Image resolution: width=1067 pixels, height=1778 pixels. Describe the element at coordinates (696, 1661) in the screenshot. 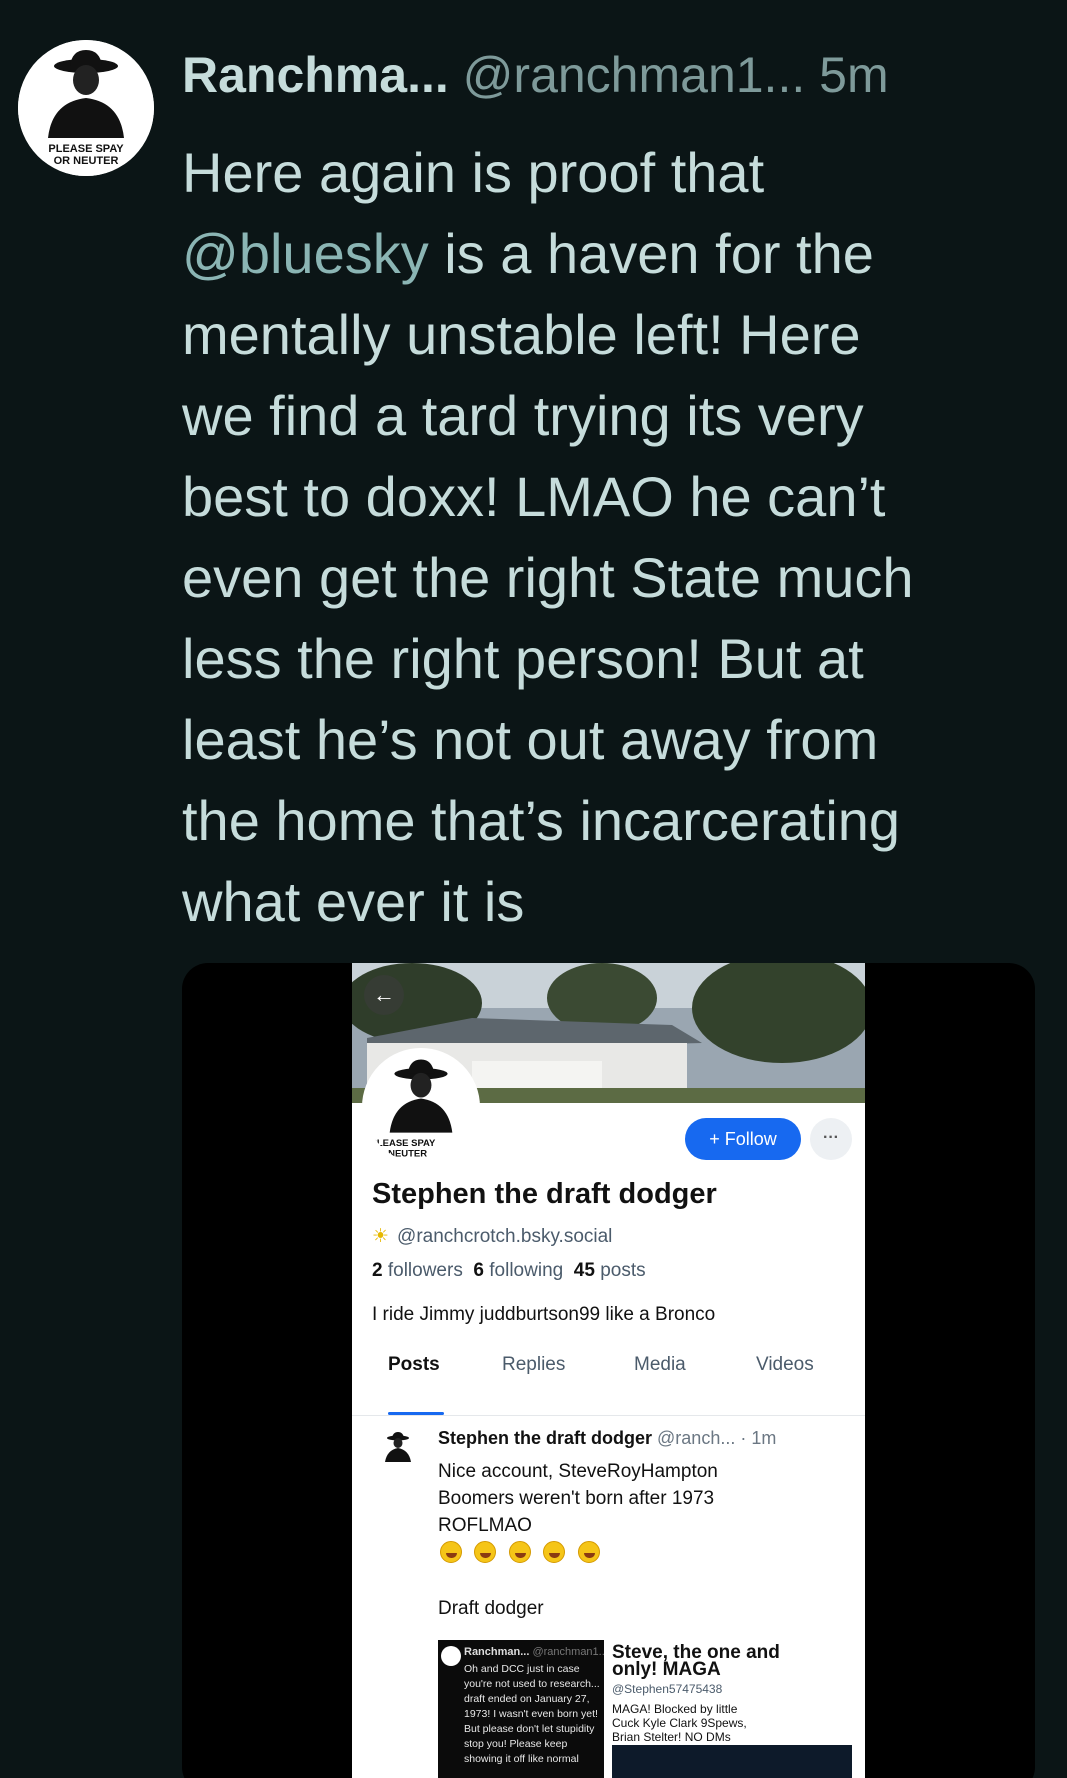

I see `embed-right-title: Steve, the one and only! MAGA` at that location.